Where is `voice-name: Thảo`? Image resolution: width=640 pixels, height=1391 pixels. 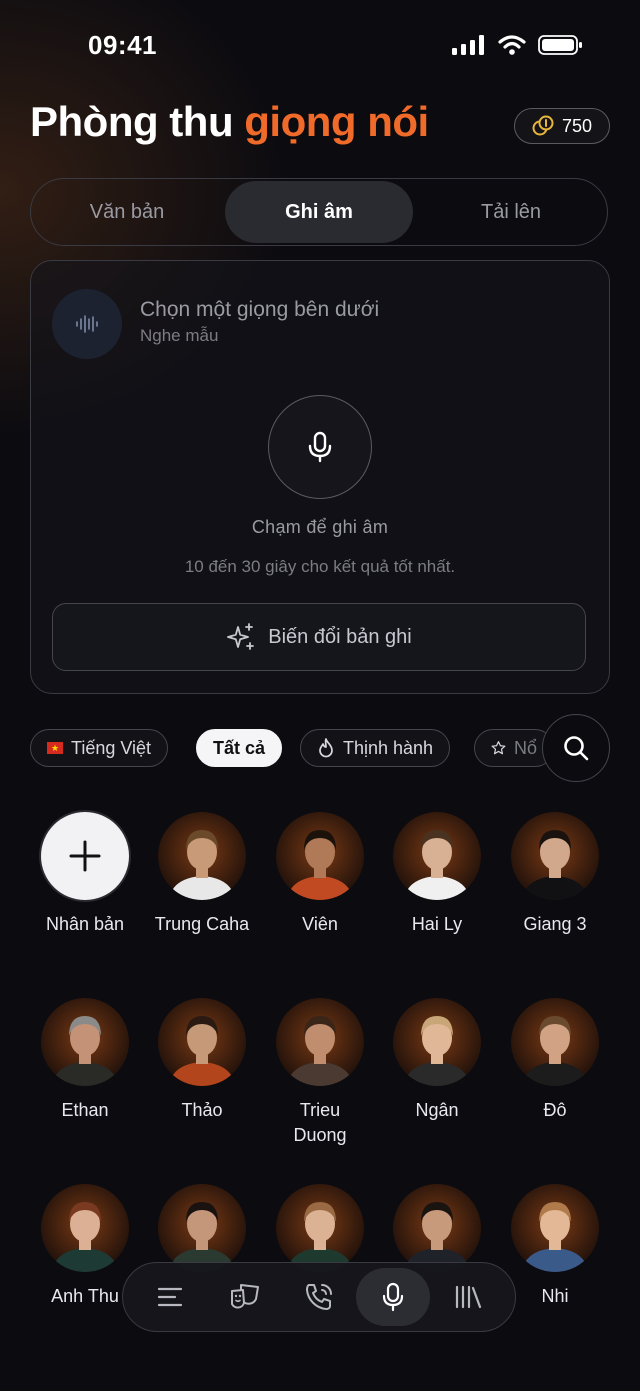
voice-name: Thảo is located at coordinates (202, 1110).